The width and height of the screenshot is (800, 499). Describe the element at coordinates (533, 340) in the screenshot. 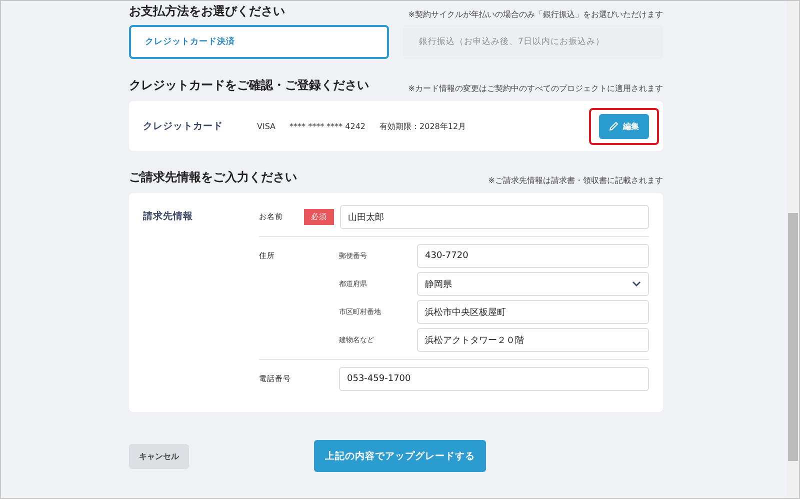

I see `address-input: 浜松アクトタワー２０階` at that location.